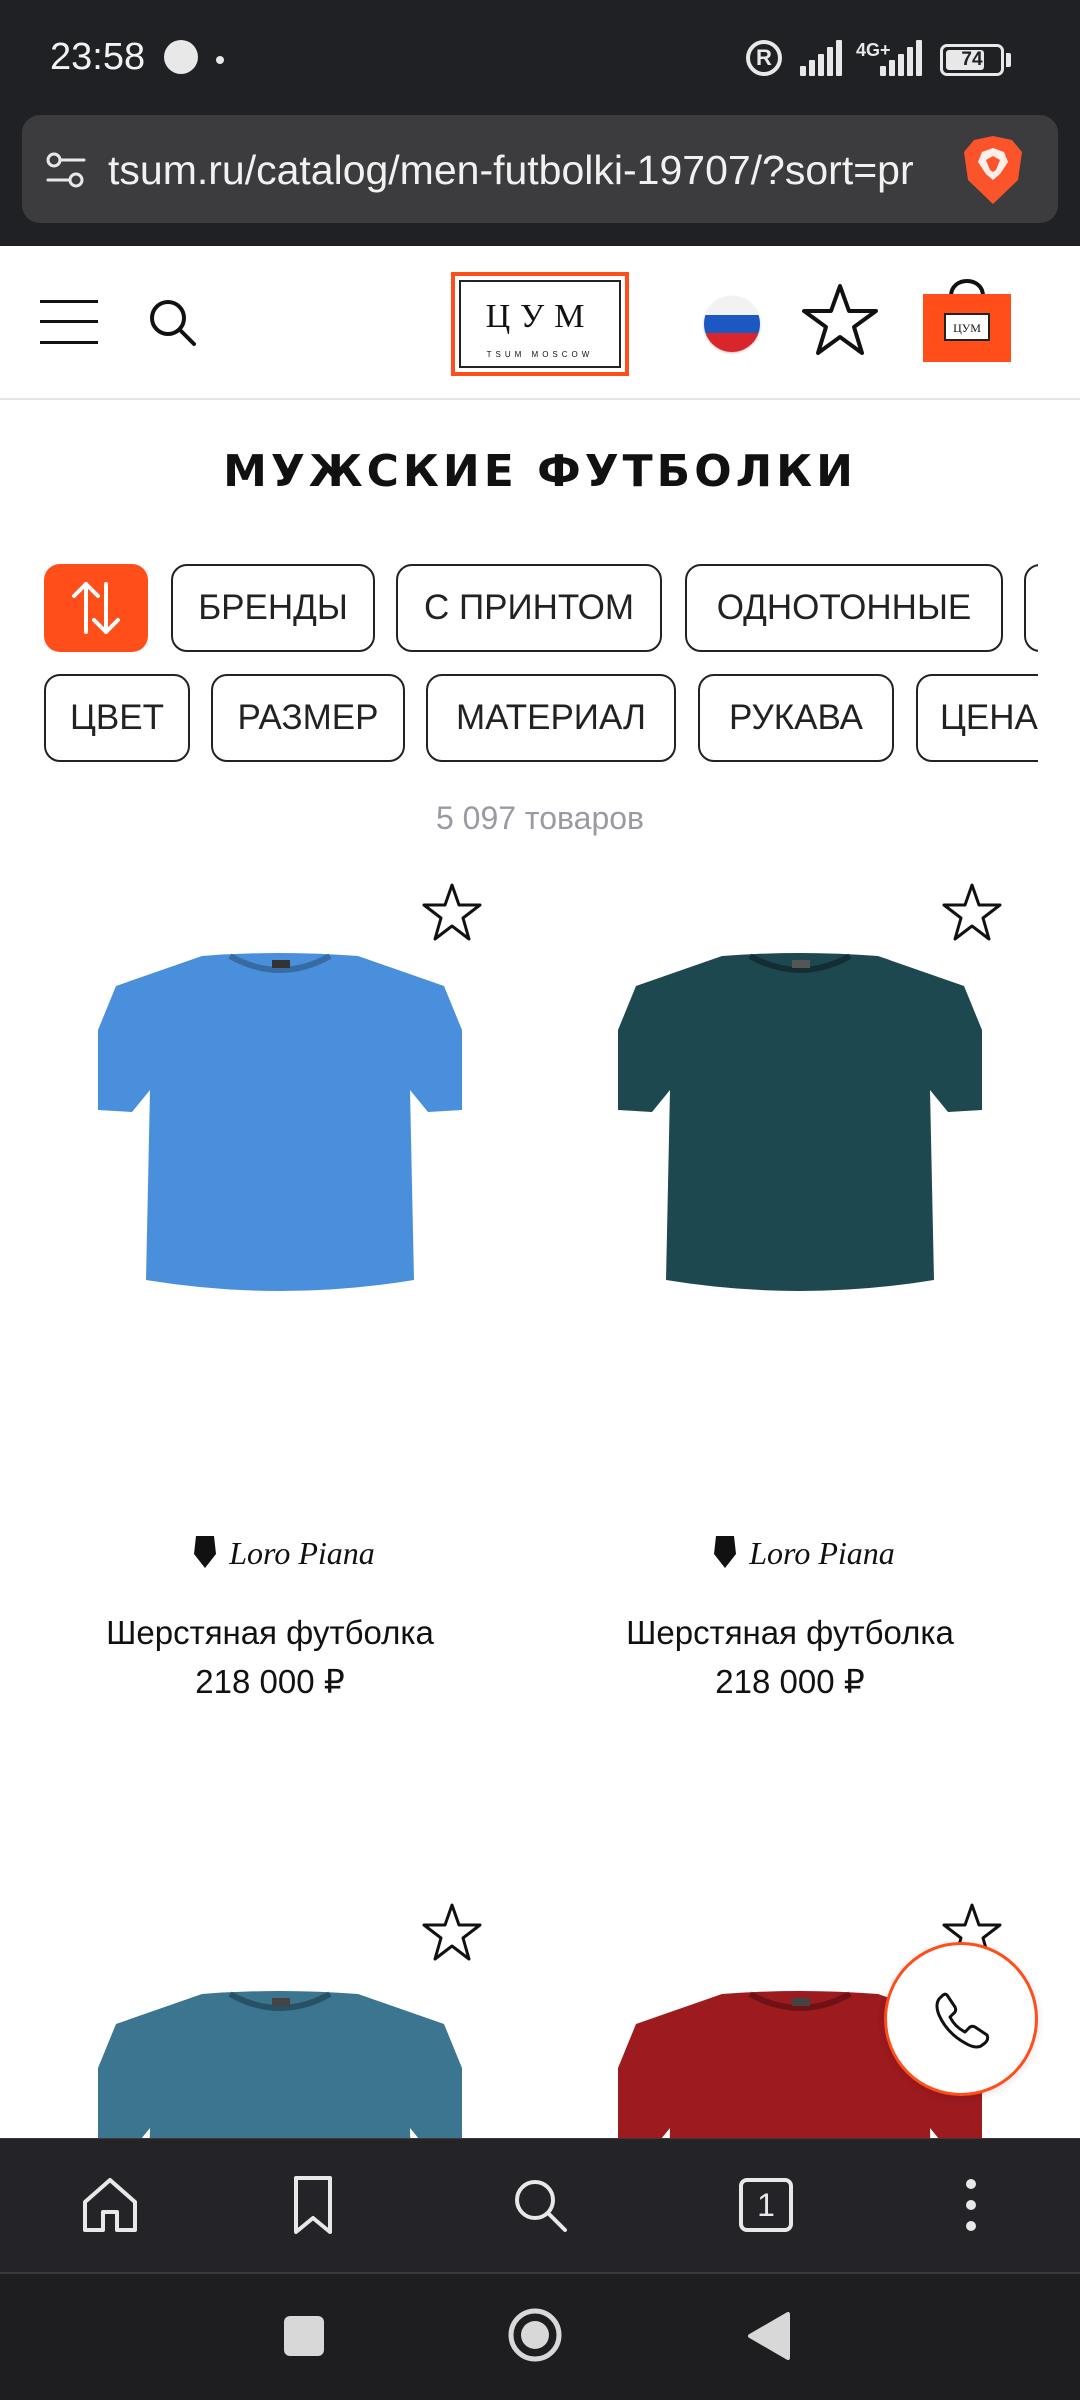  What do you see at coordinates (535, 2335) in the screenshot?
I see `home-button` at bounding box center [535, 2335].